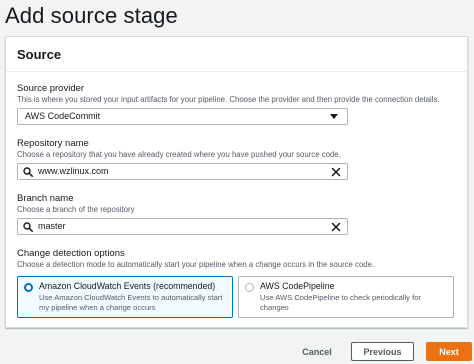 The height and width of the screenshot is (364, 474). I want to click on source-provider-selected-value: AWS CodeCommit, so click(63, 116).